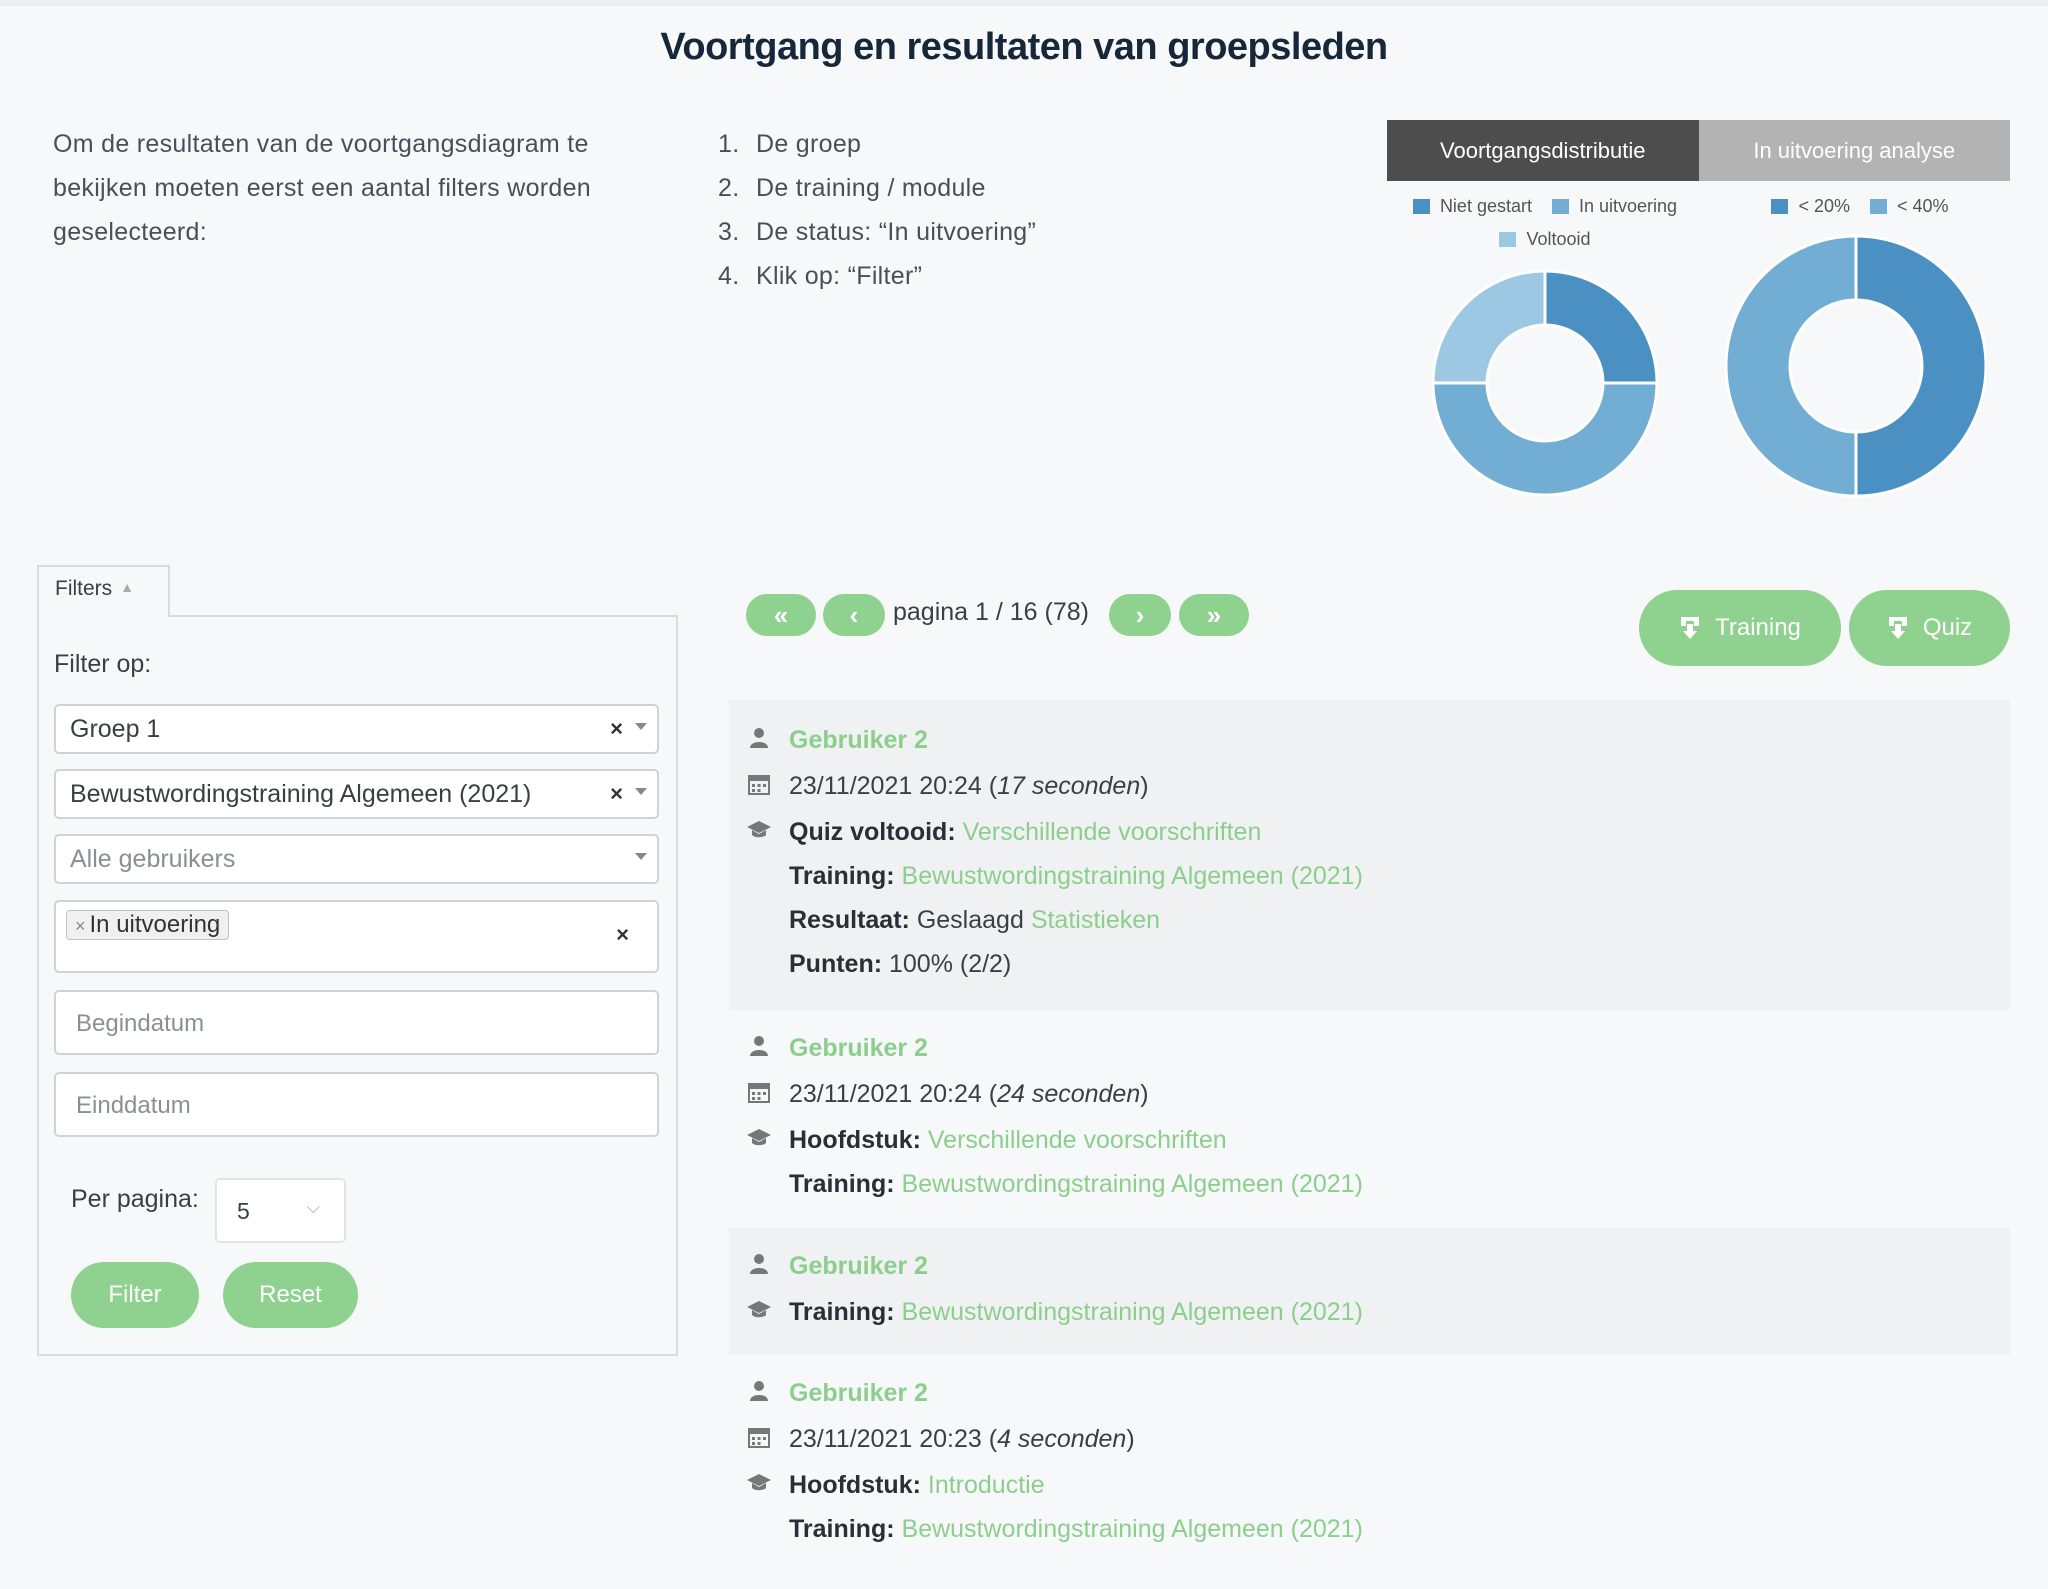 Image resolution: width=2048 pixels, height=1589 pixels. What do you see at coordinates (356, 729) in the screenshot?
I see `group-select: Groep 1 ×` at bounding box center [356, 729].